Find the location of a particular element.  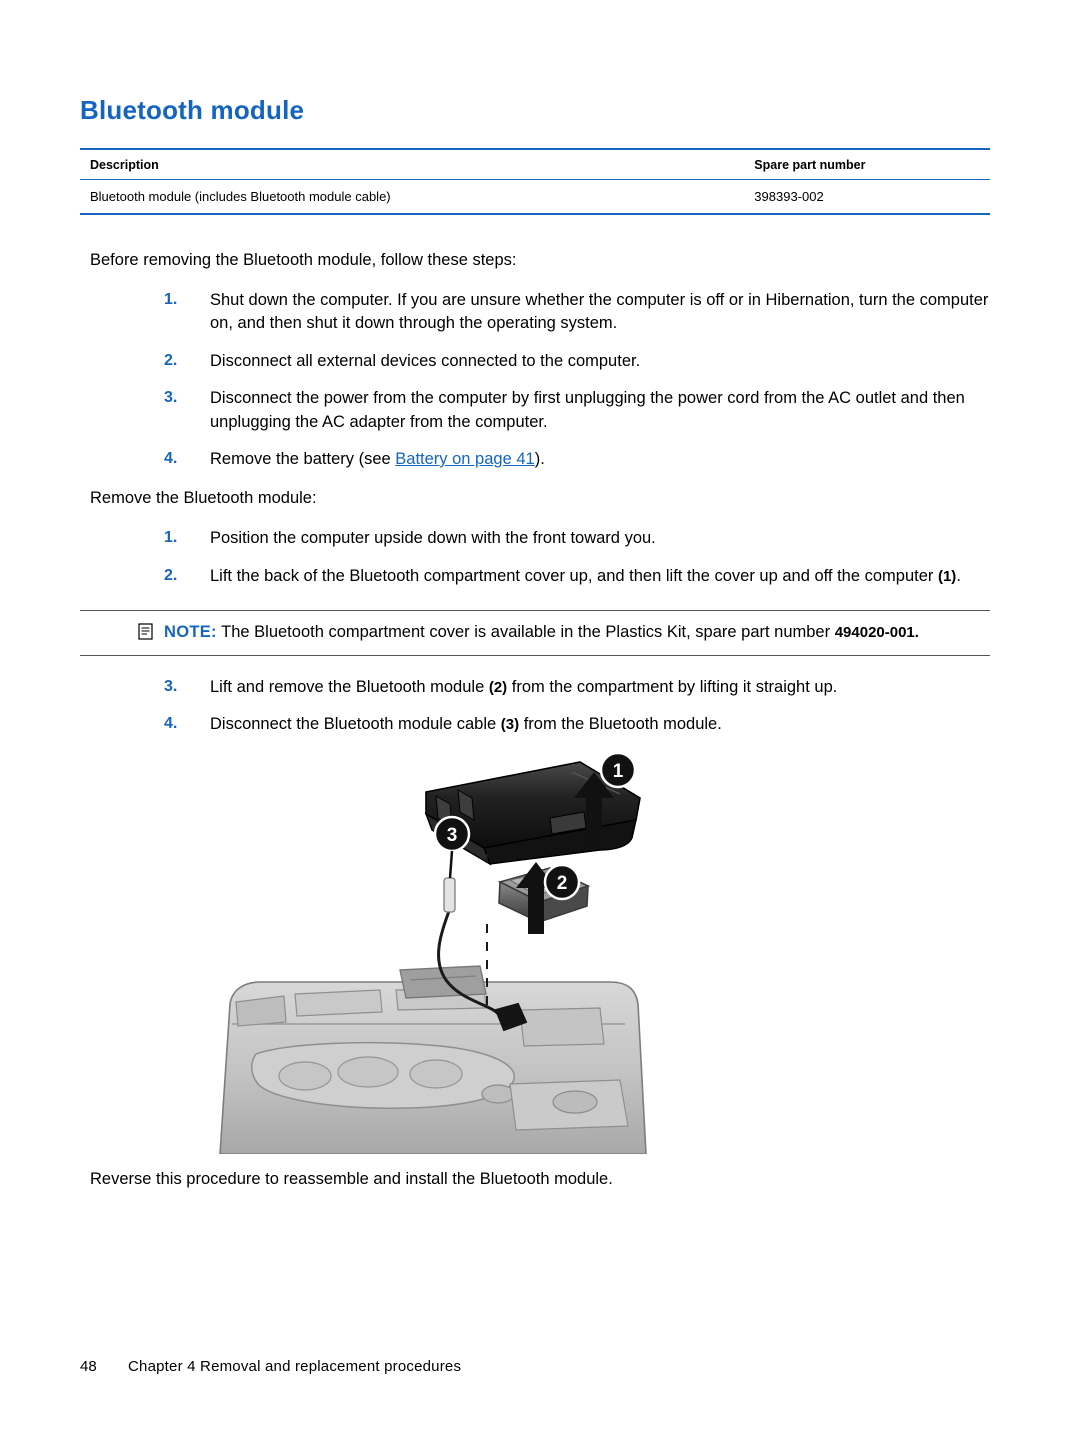

table-header-description: Description is located at coordinates (412, 164).